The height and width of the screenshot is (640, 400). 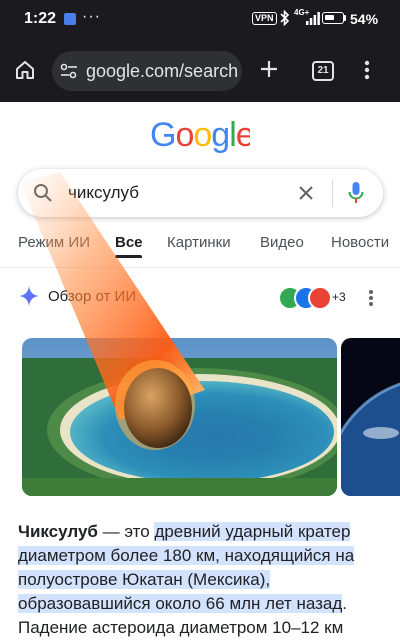 I want to click on search-icon, so click(x=43, y=195).